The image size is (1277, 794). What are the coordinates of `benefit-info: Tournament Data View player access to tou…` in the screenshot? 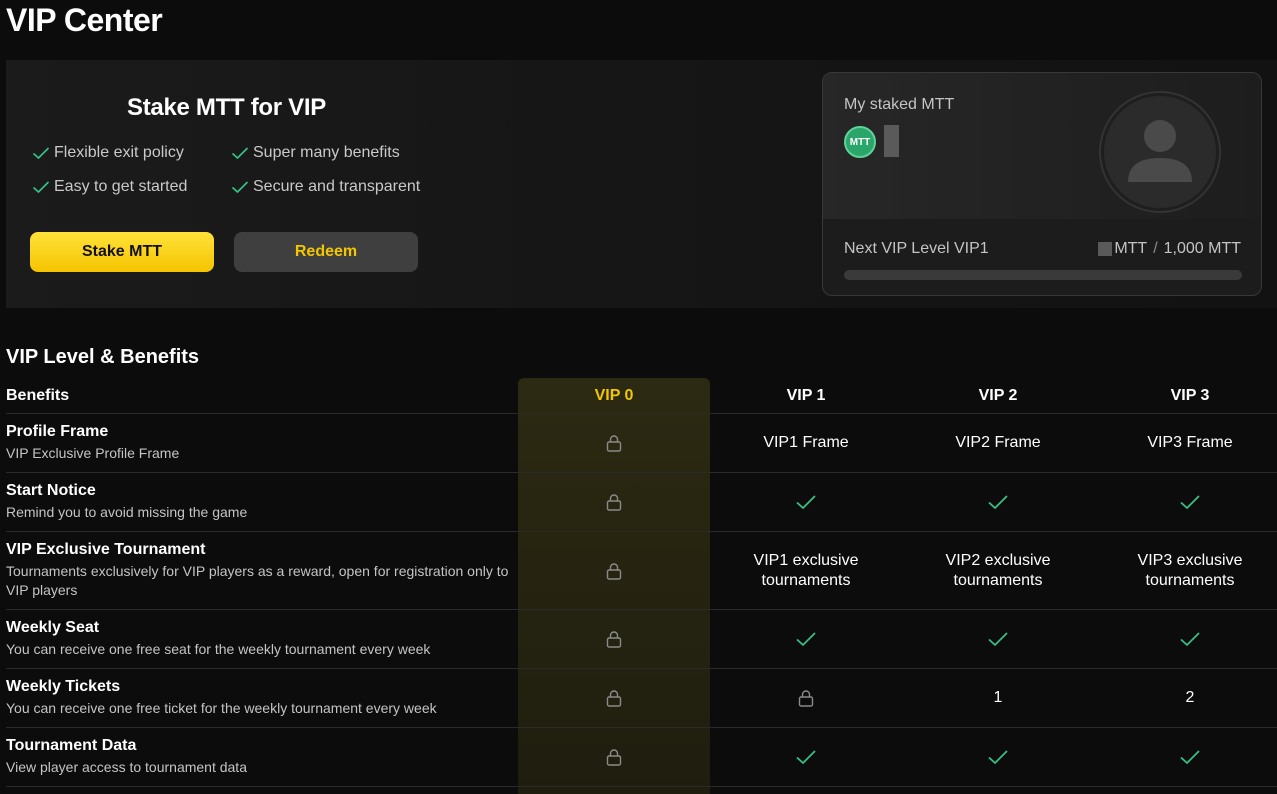 It's located at (261, 757).